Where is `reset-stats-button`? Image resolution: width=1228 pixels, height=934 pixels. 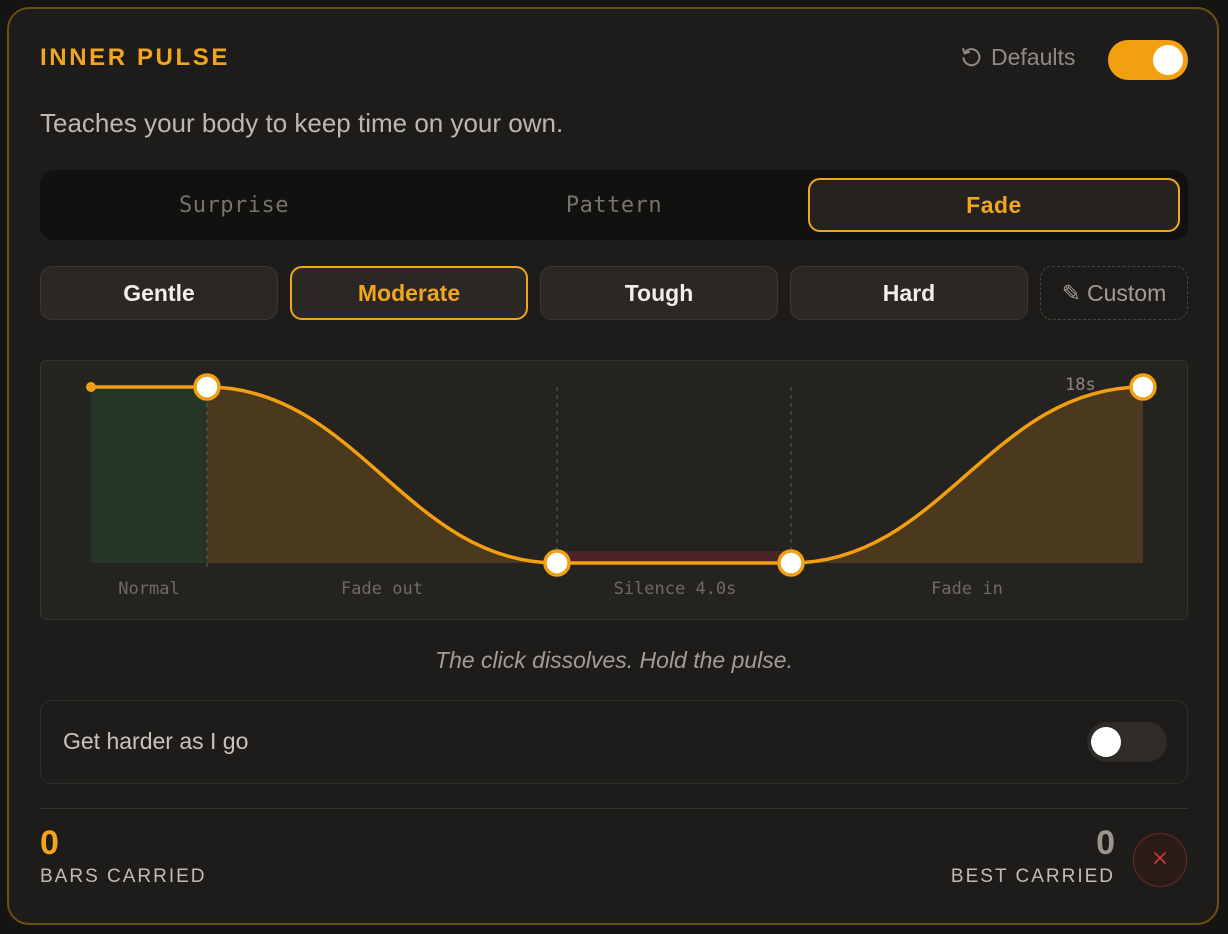 reset-stats-button is located at coordinates (1160, 860).